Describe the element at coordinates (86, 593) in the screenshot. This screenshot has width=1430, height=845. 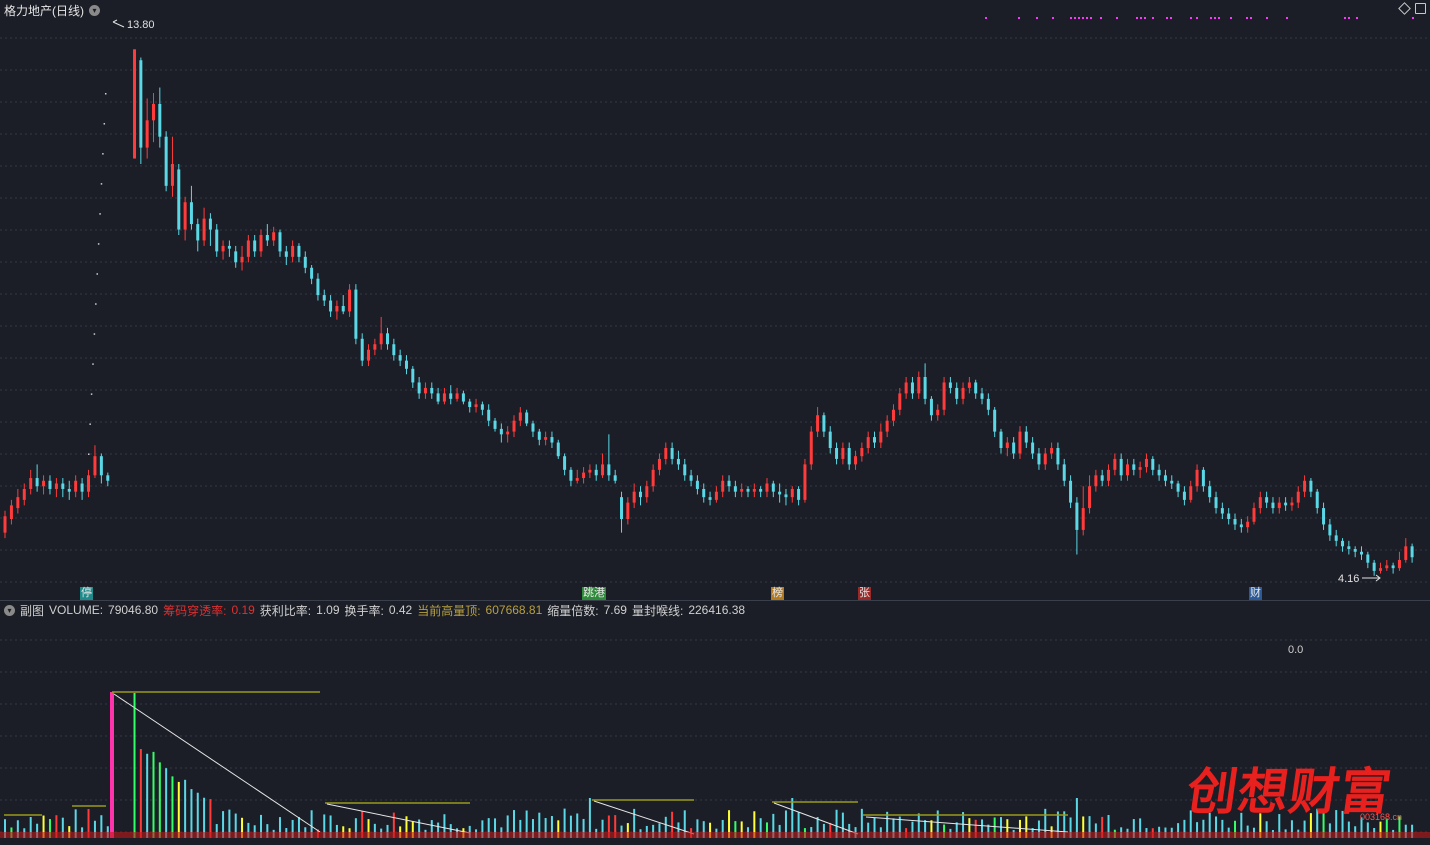
I see `event-tag-halt: 停` at that location.